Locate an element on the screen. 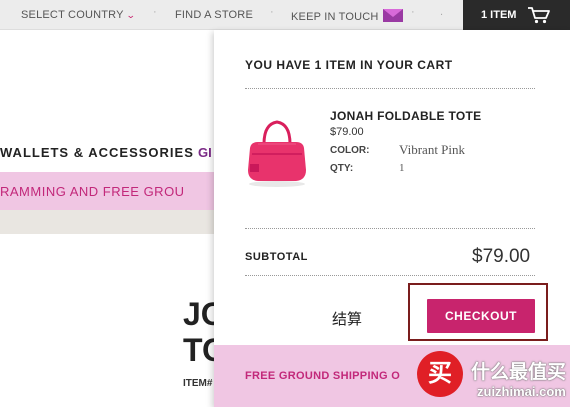  product-thumbnail is located at coordinates (277, 150).